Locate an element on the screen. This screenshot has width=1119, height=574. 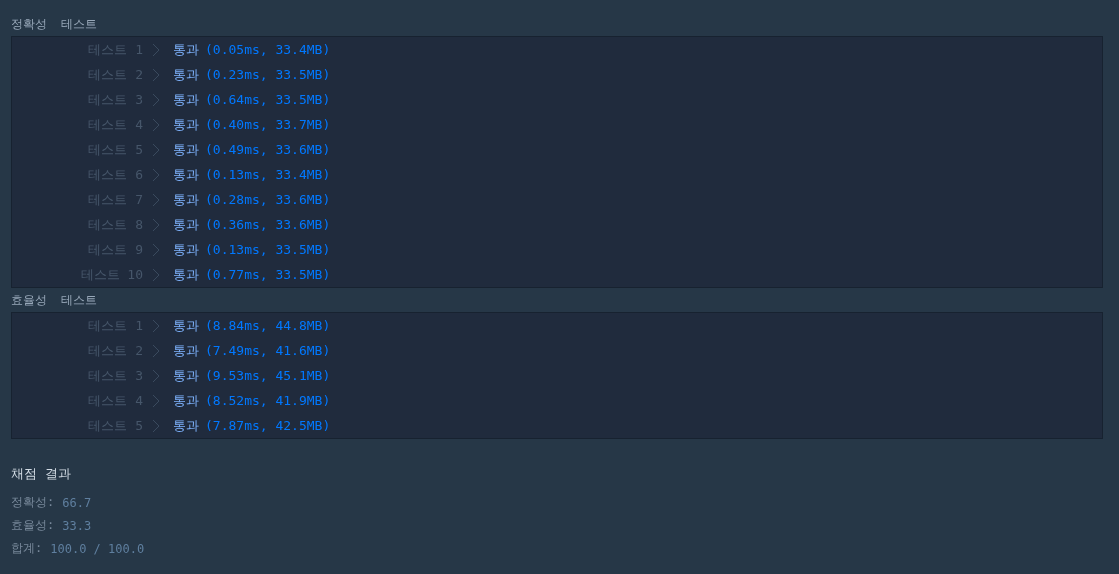
score-value: 33.3 is located at coordinates (77, 525).